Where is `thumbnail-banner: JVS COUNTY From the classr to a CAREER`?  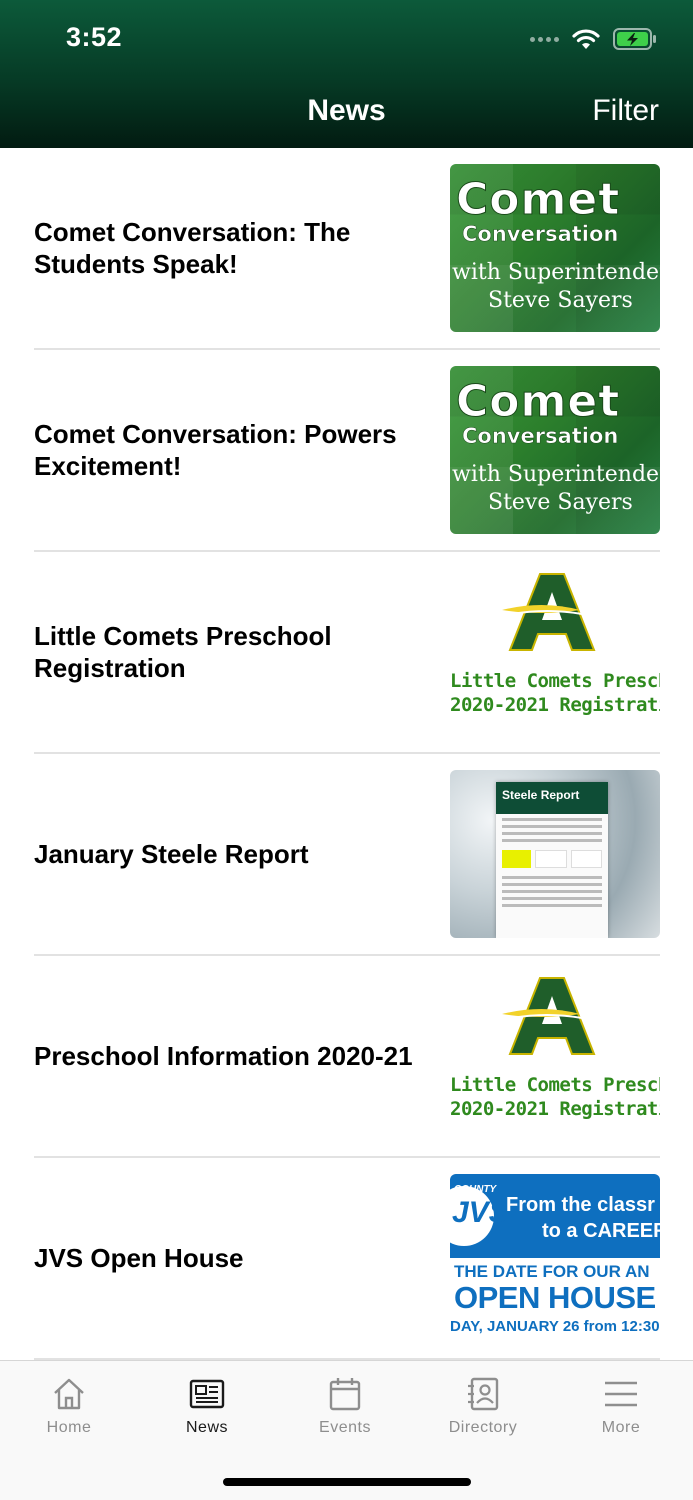 thumbnail-banner: JVS COUNTY From the classr to a CAREER is located at coordinates (555, 1216).